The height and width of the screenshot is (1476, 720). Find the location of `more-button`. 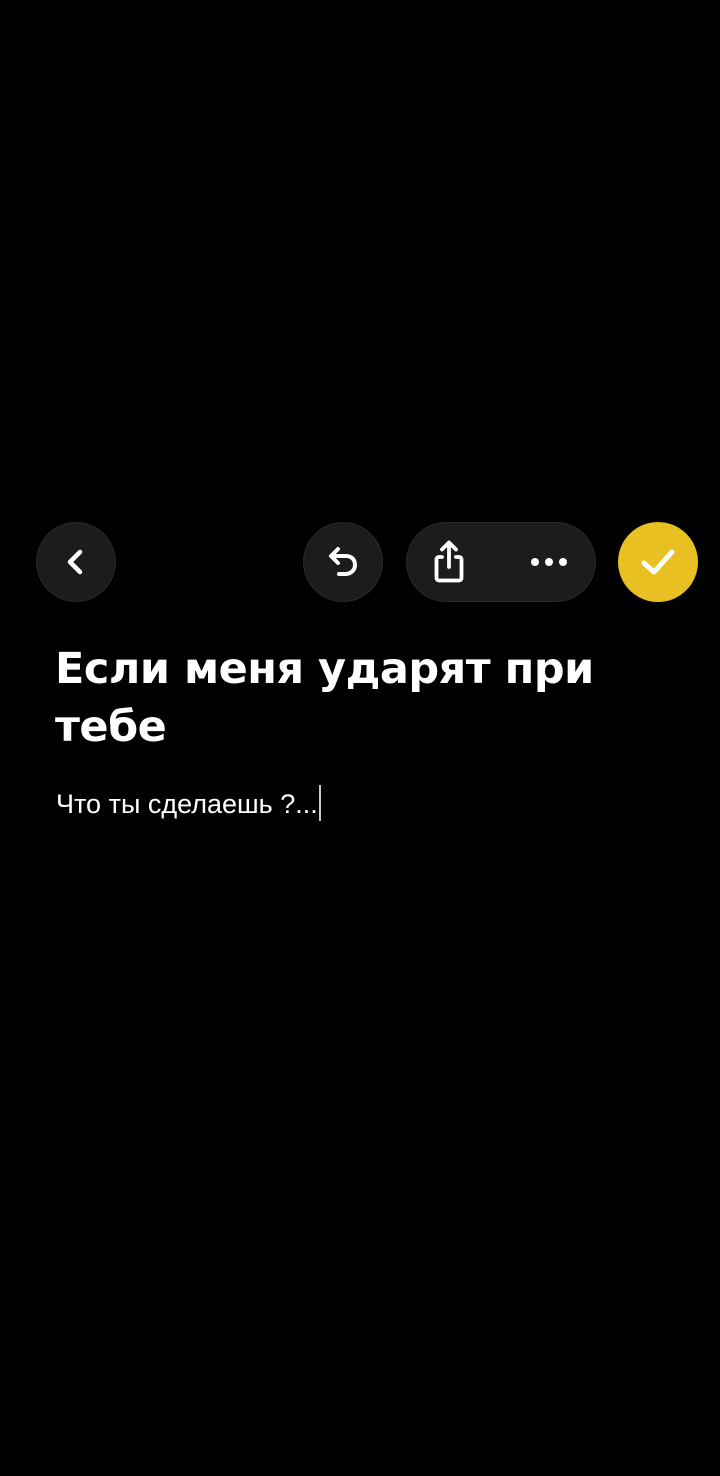

more-button is located at coordinates (549, 562).